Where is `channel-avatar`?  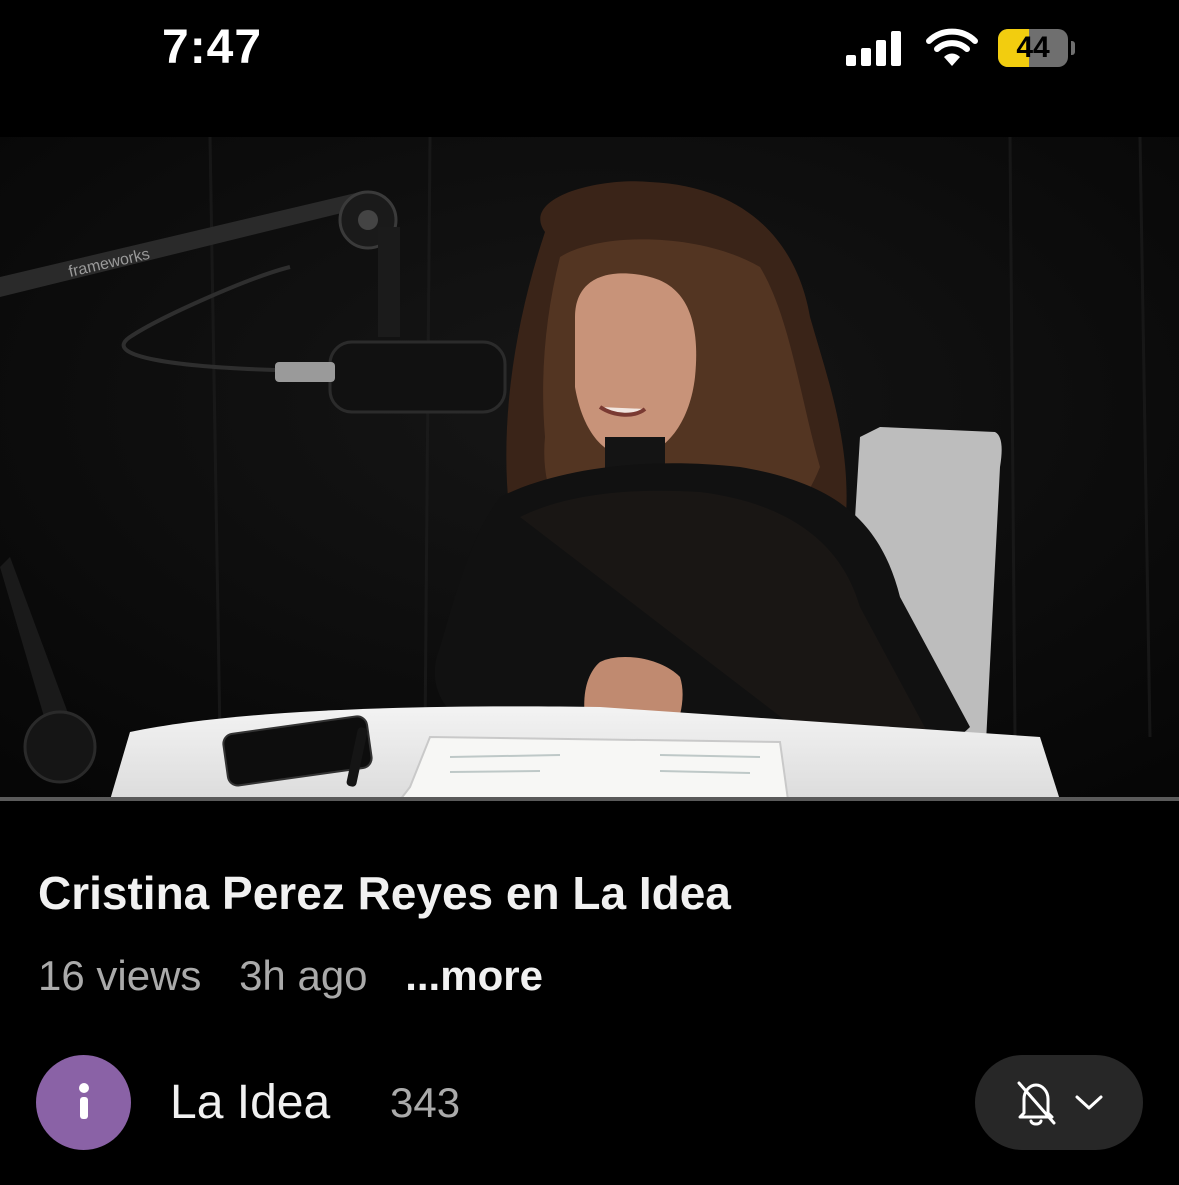
channel-avatar is located at coordinates (83, 1102).